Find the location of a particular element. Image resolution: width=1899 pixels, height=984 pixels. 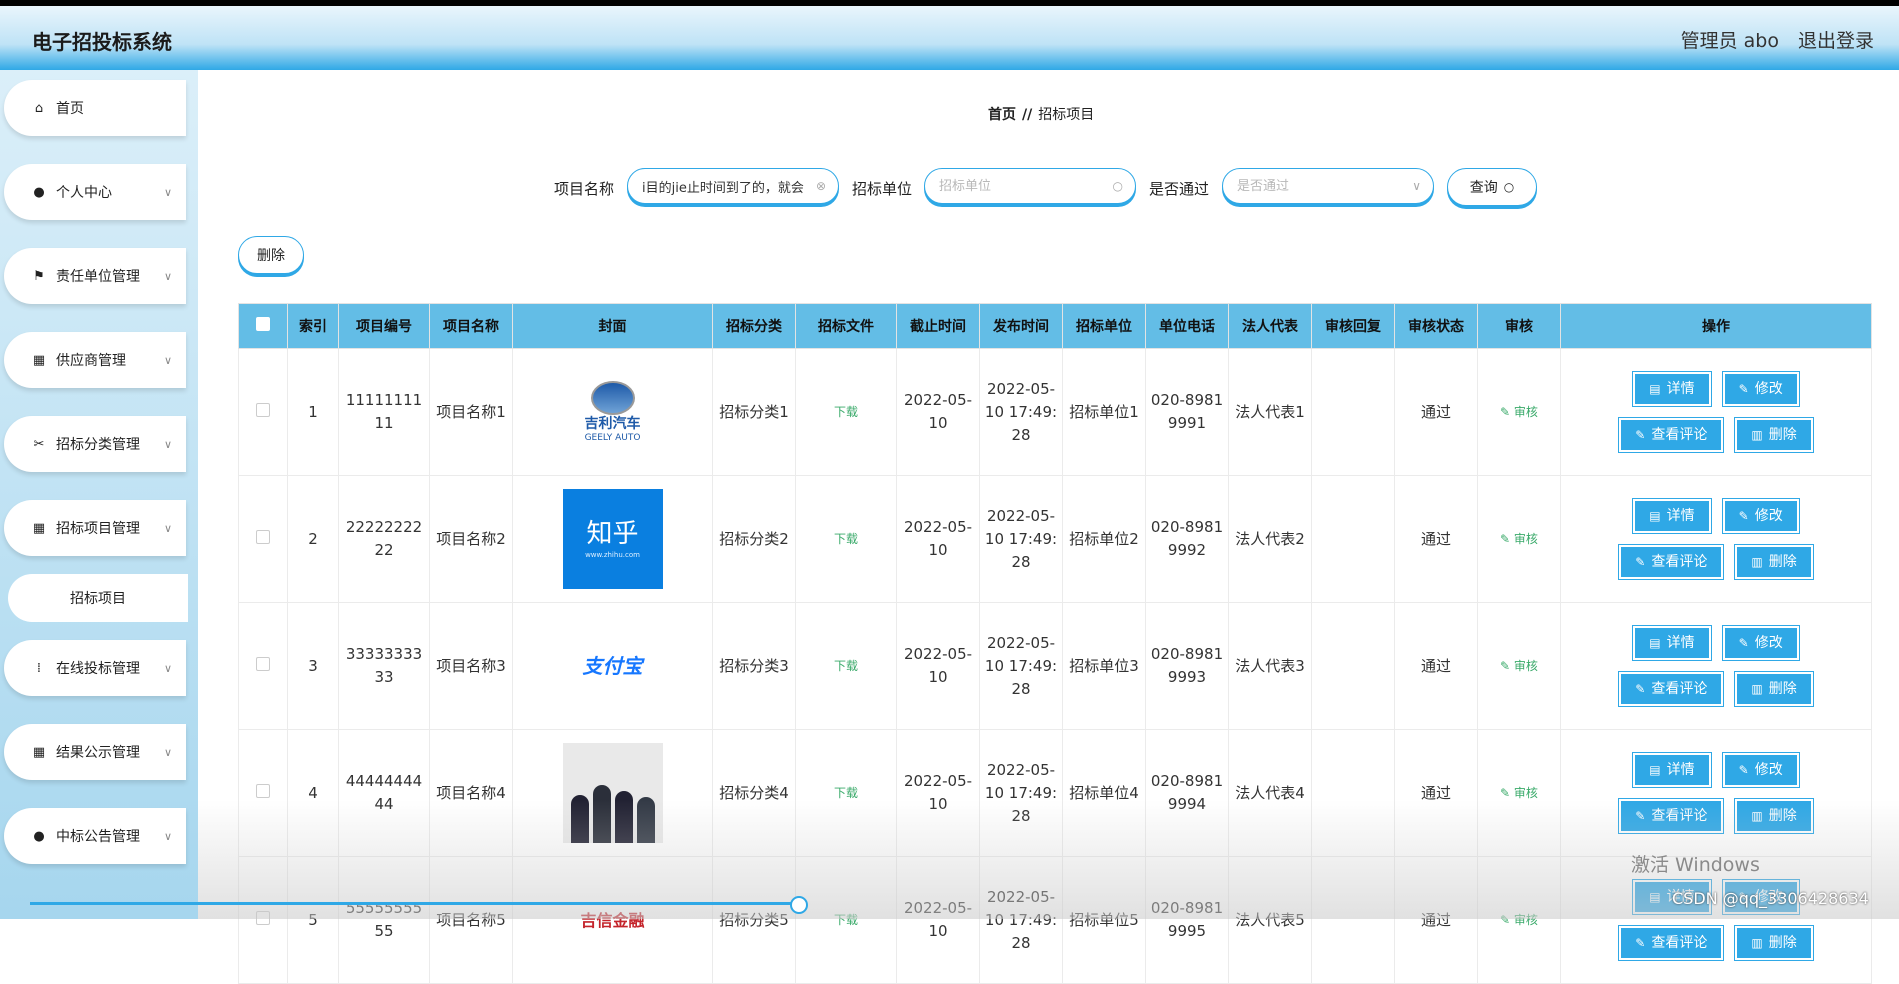

logout-link: 退出登录 is located at coordinates (1836, 39).